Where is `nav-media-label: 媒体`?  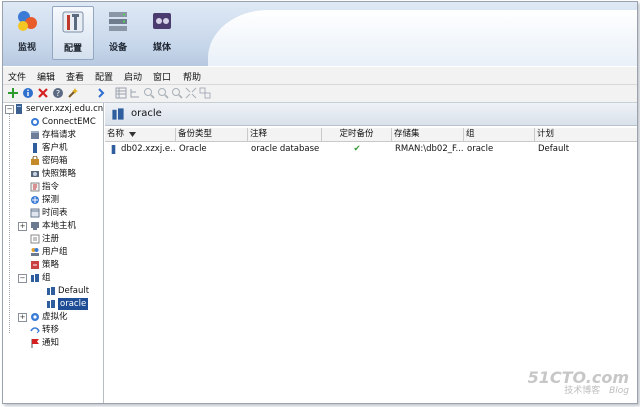
nav-media-label: 媒体 is located at coordinates (161, 48).